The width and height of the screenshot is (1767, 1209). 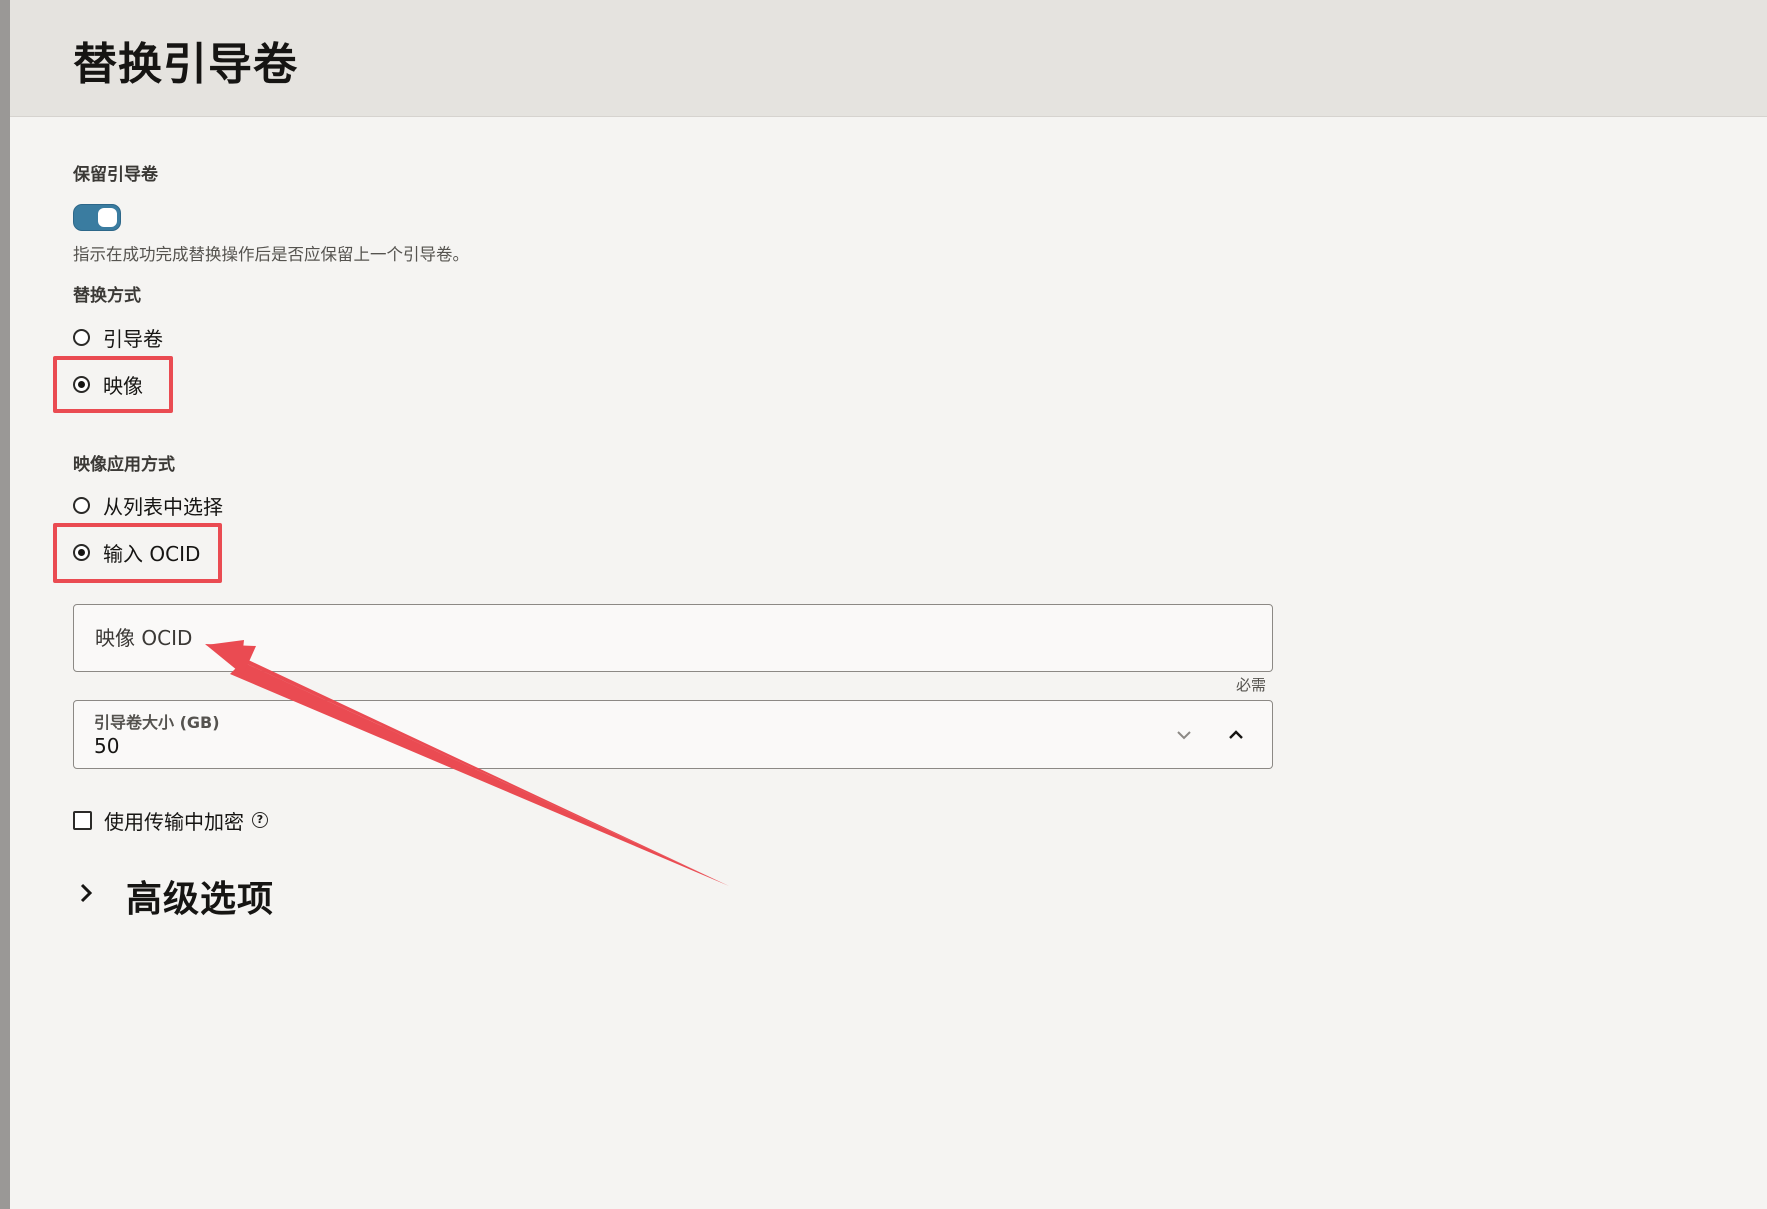 I want to click on encryption-checkbox-row: 使用传输中加密 ?, so click(x=170, y=820).